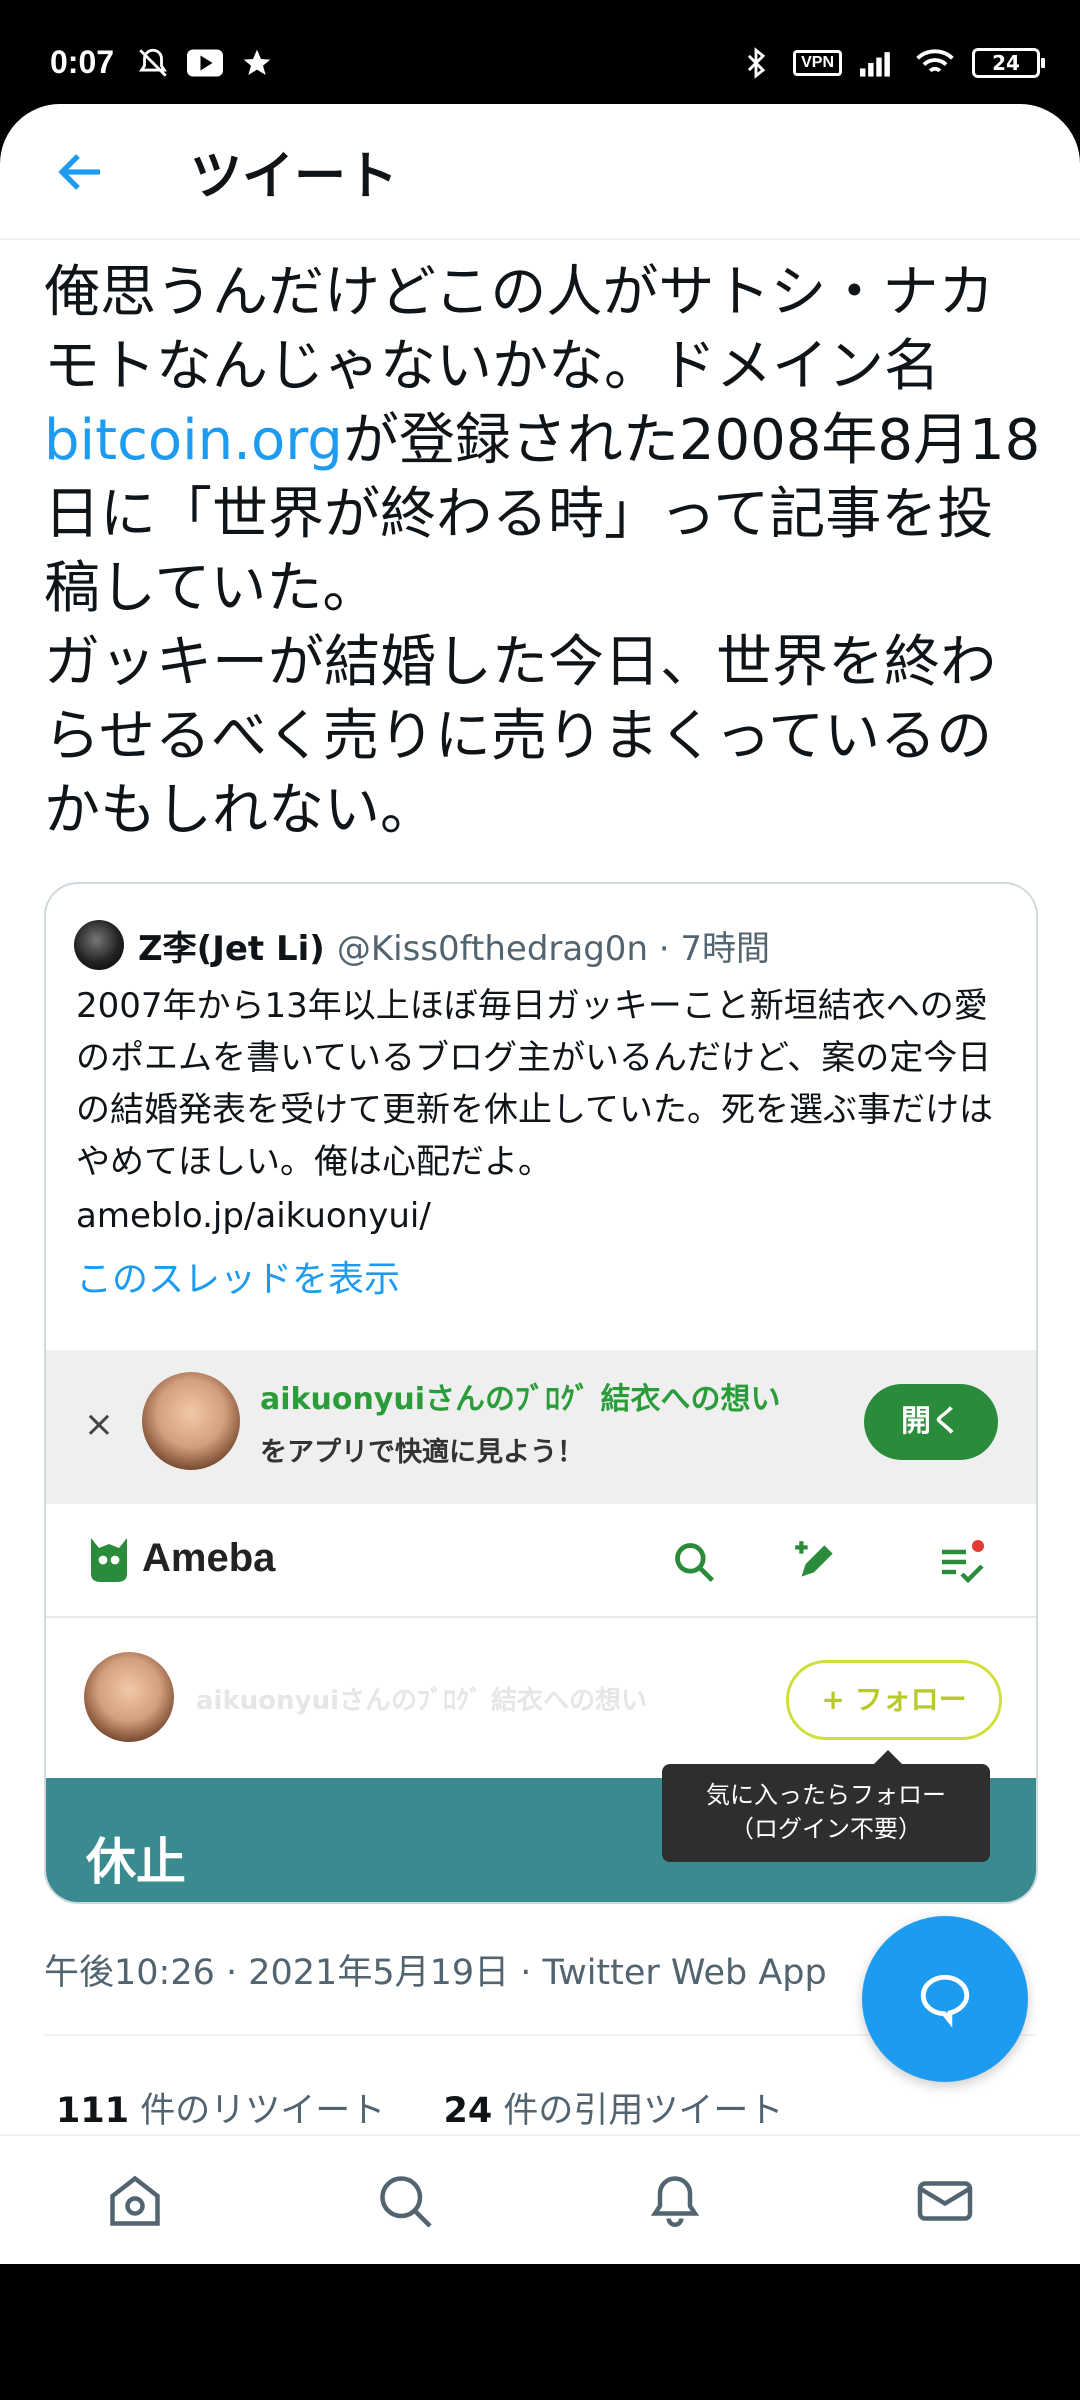  Describe the element at coordinates (816, 1562) in the screenshot. I see `write-post-icon` at that location.